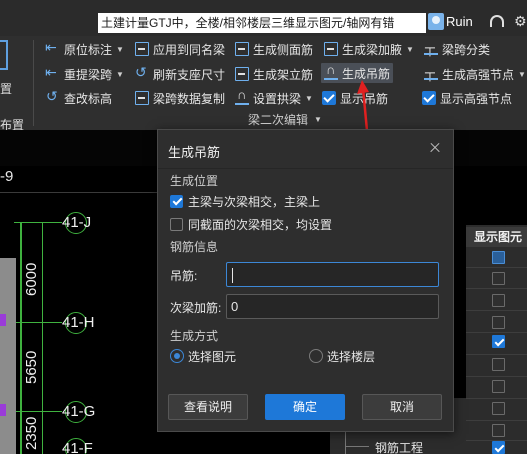 This screenshot has width=527, height=454. What do you see at coordinates (435, 148) in the screenshot?
I see `close-icon` at bounding box center [435, 148].